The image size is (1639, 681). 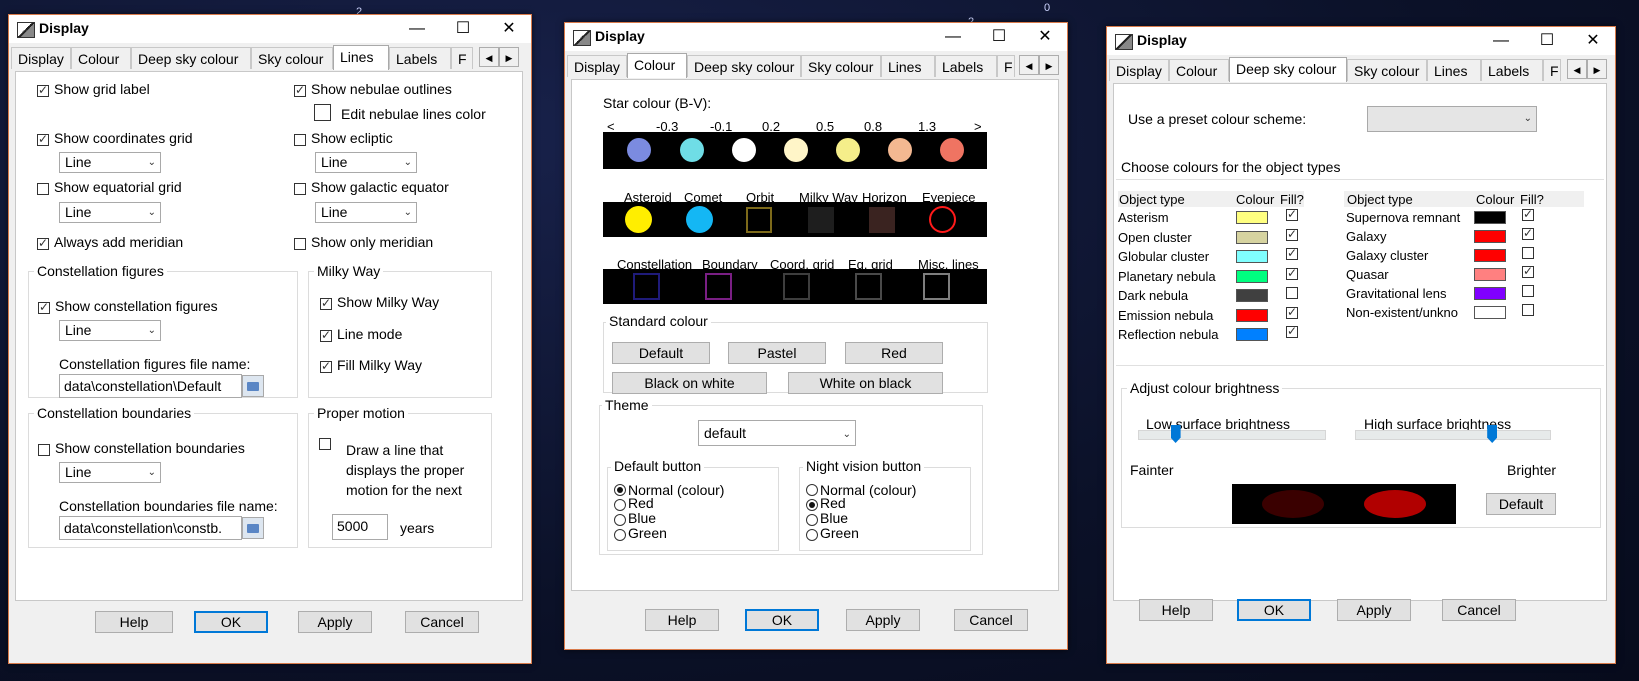 I want to click on theme-select: default ⌄, so click(x=777, y=433).